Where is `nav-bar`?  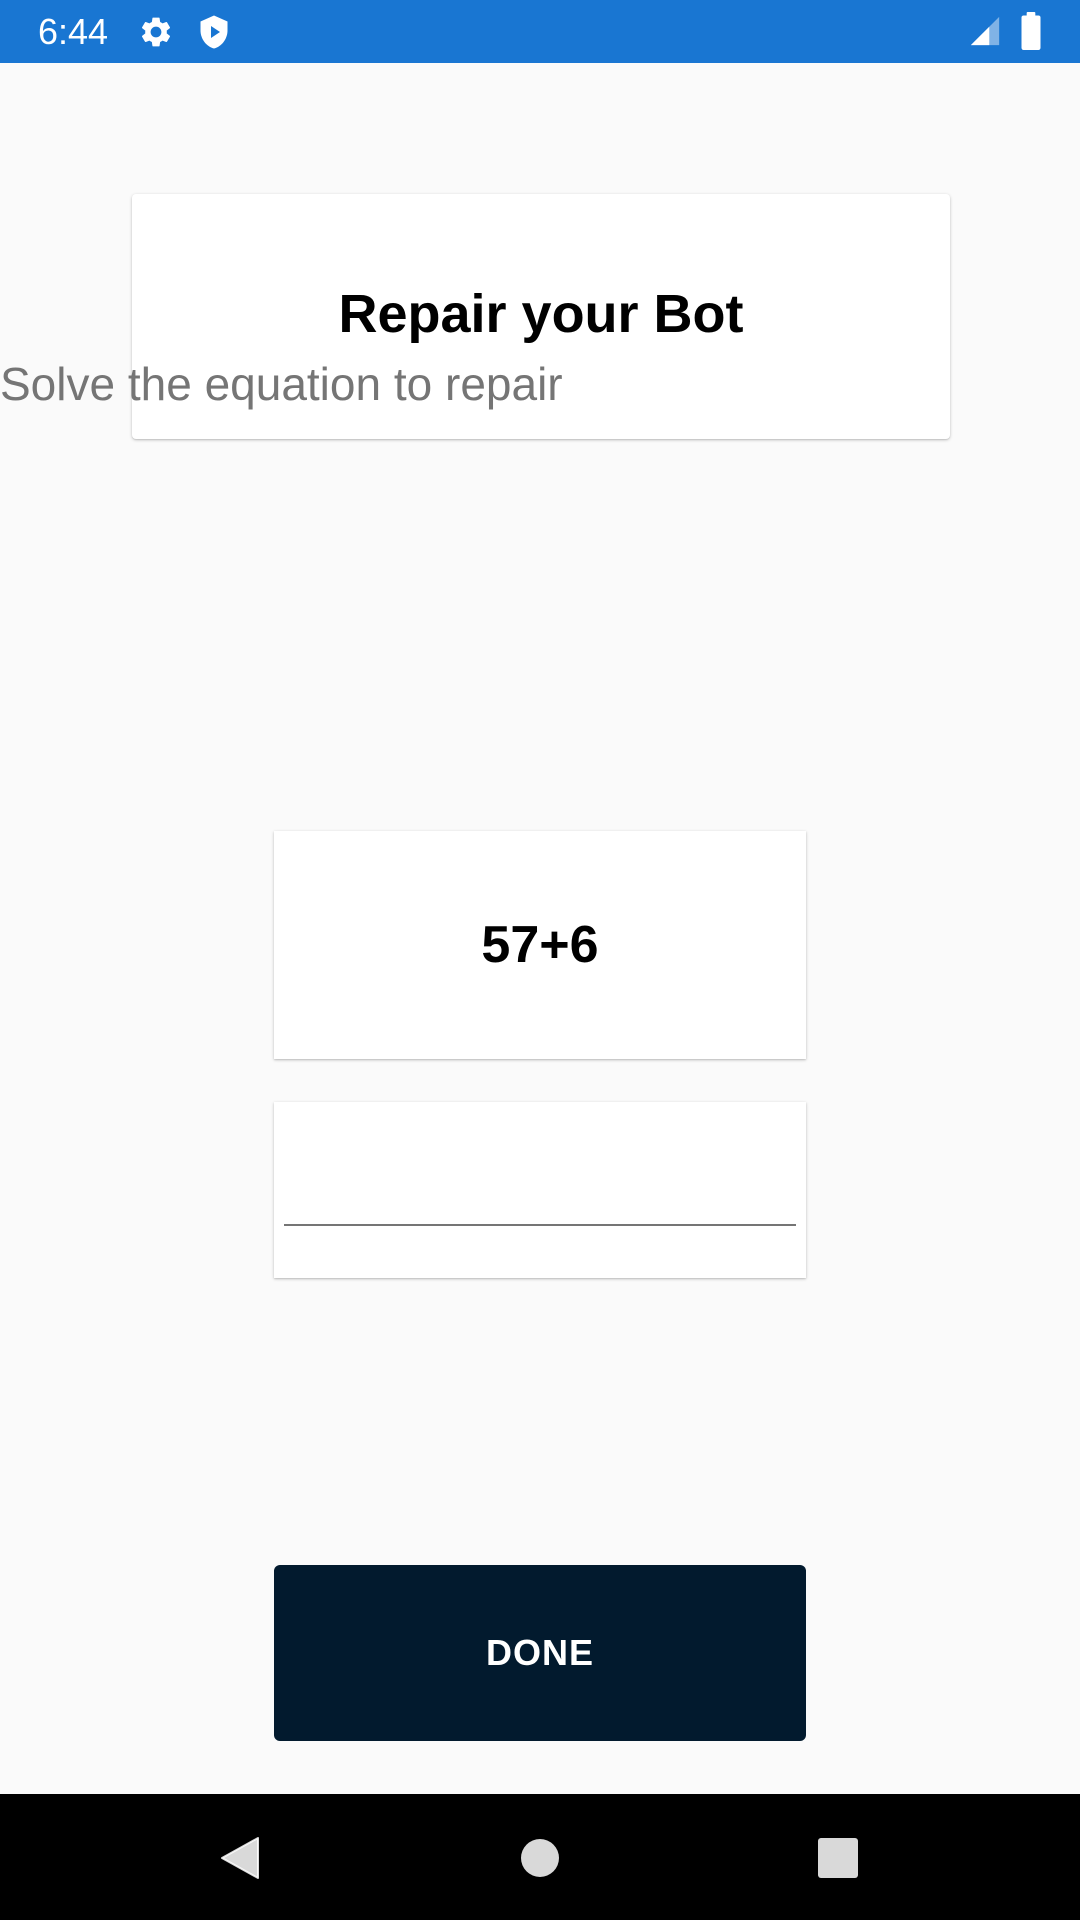
nav-bar is located at coordinates (540, 1857).